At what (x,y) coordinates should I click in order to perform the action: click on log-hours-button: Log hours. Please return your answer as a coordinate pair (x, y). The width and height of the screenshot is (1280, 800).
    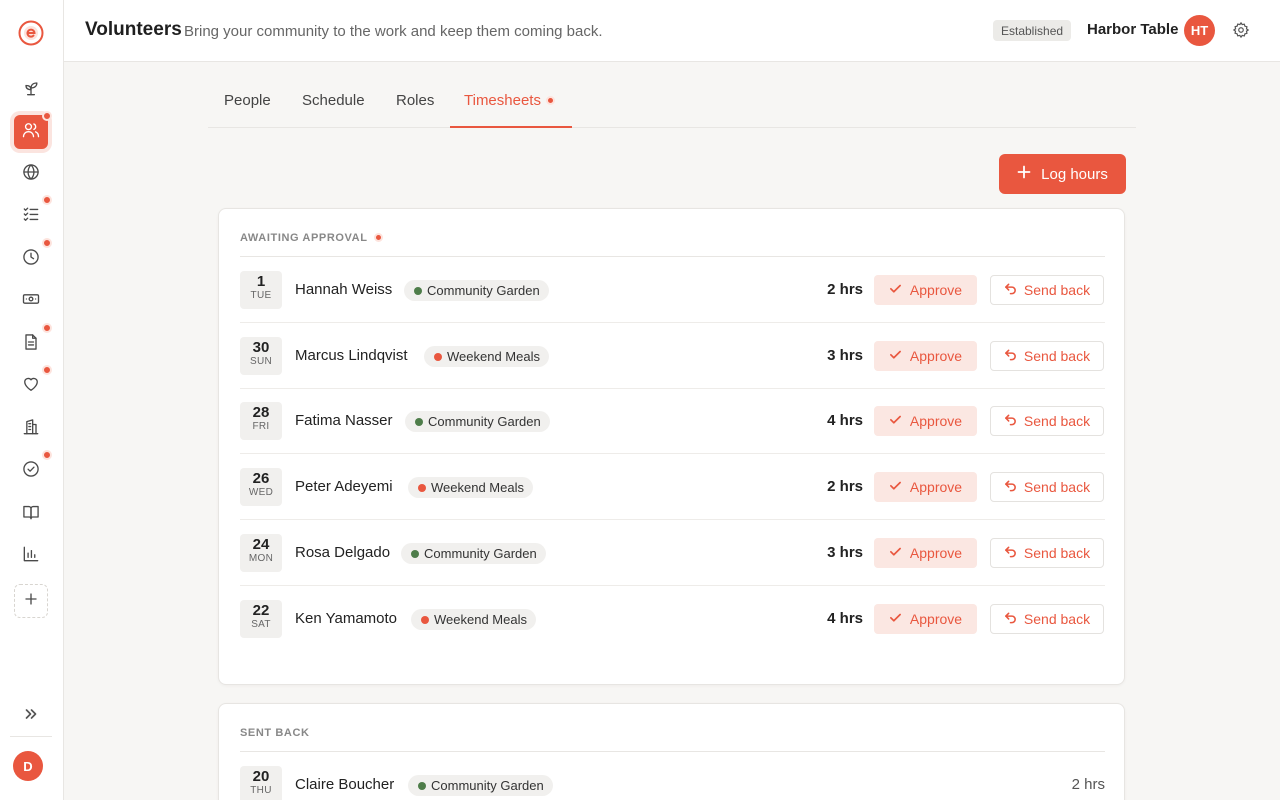
    Looking at the image, I should click on (1062, 174).